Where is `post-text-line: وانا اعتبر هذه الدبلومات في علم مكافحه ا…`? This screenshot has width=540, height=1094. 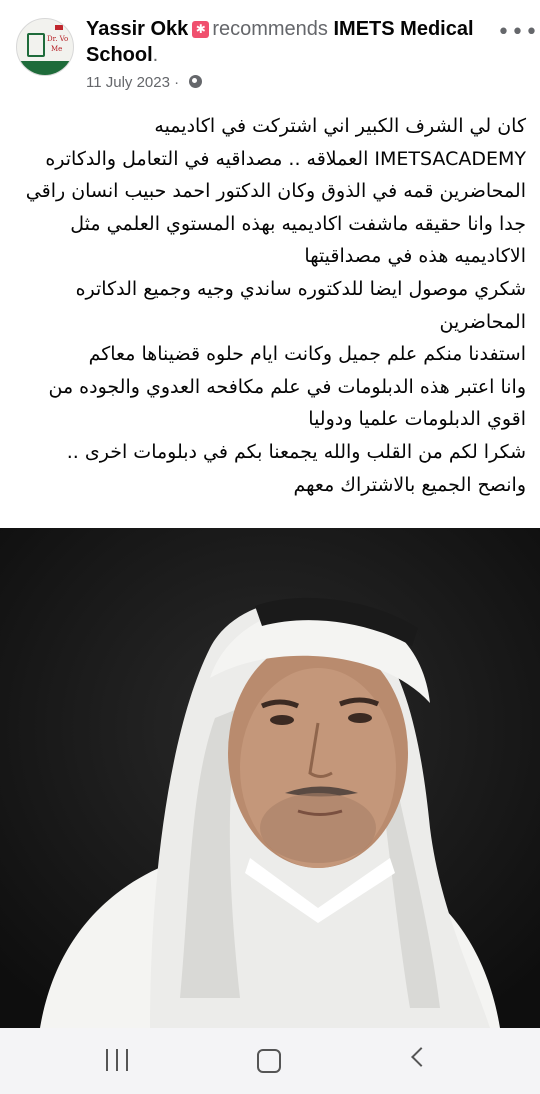
post-text-line: وانا اعتبر هذه الدبلومات في علم مكافحه ا… is located at coordinates (287, 386).